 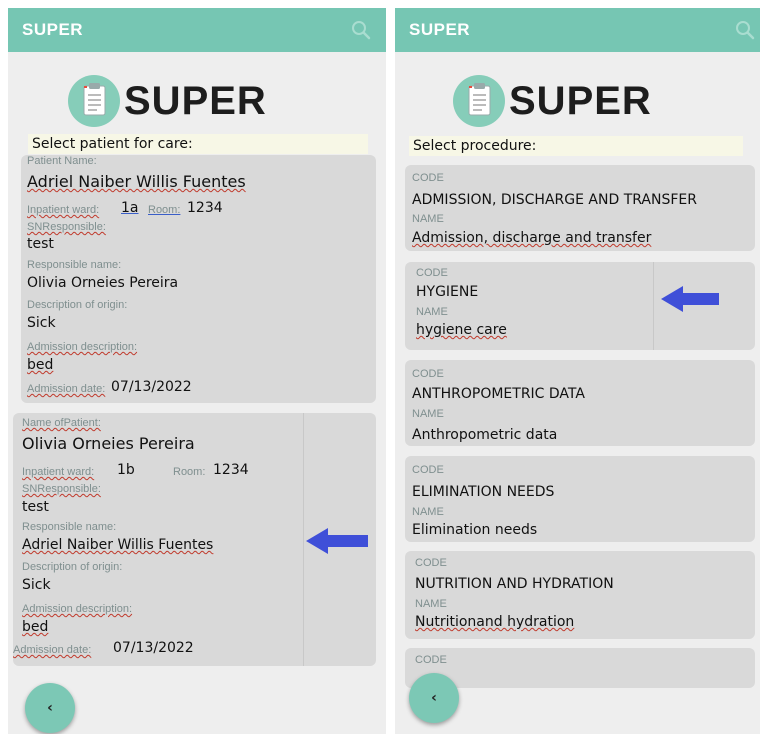 I want to click on ward-value: 1a, so click(x=130, y=208).